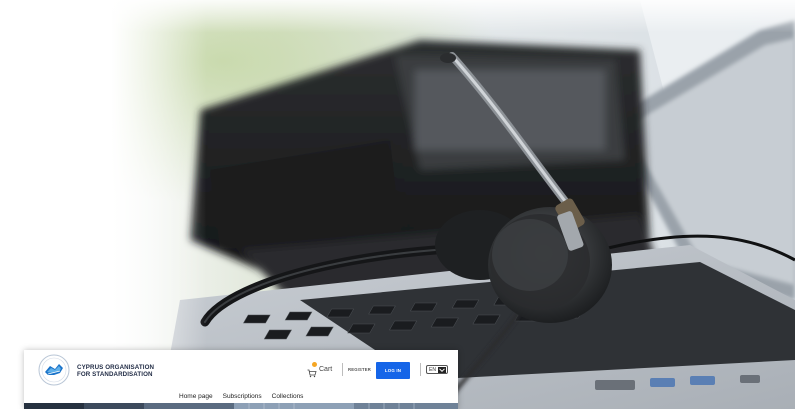 This screenshot has height=409, width=795. Describe the element at coordinates (241, 406) in the screenshot. I see `banner-image-strip` at that location.